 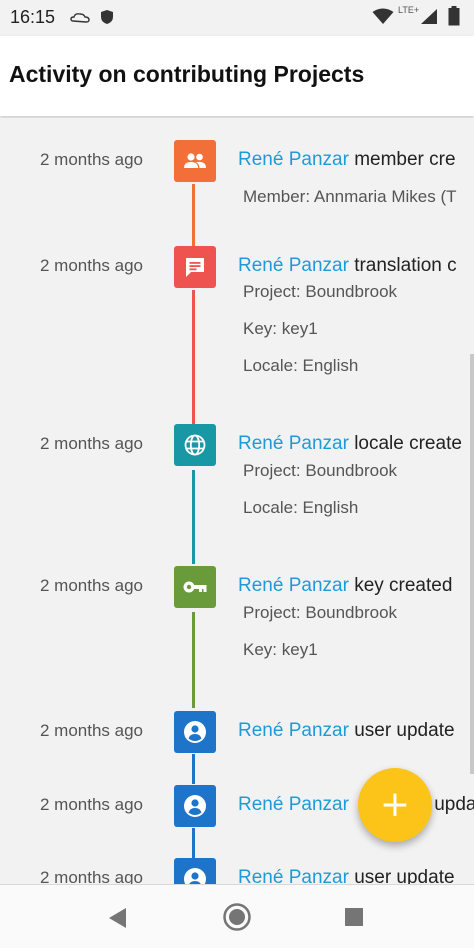 I want to click on activity-action: update, so click(x=454, y=804).